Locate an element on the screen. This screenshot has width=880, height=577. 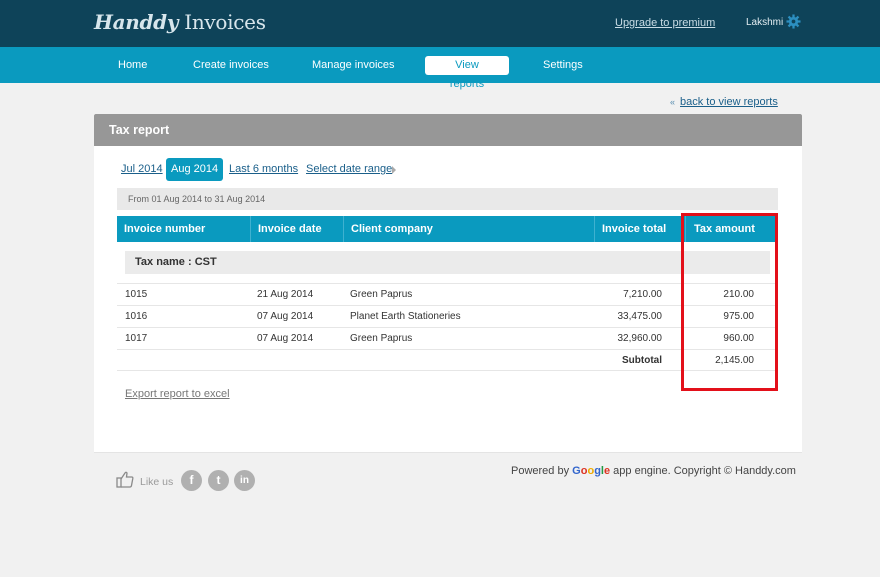
invoice-date: 21 Aug 2014 is located at coordinates (285, 294).